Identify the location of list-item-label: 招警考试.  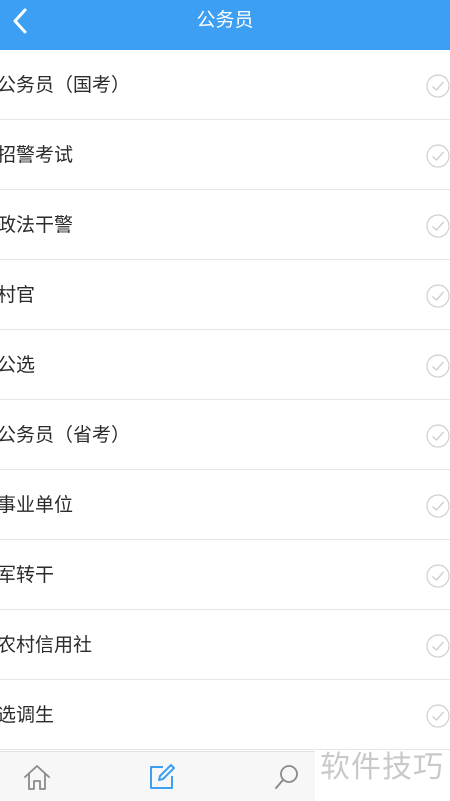
(37, 155).